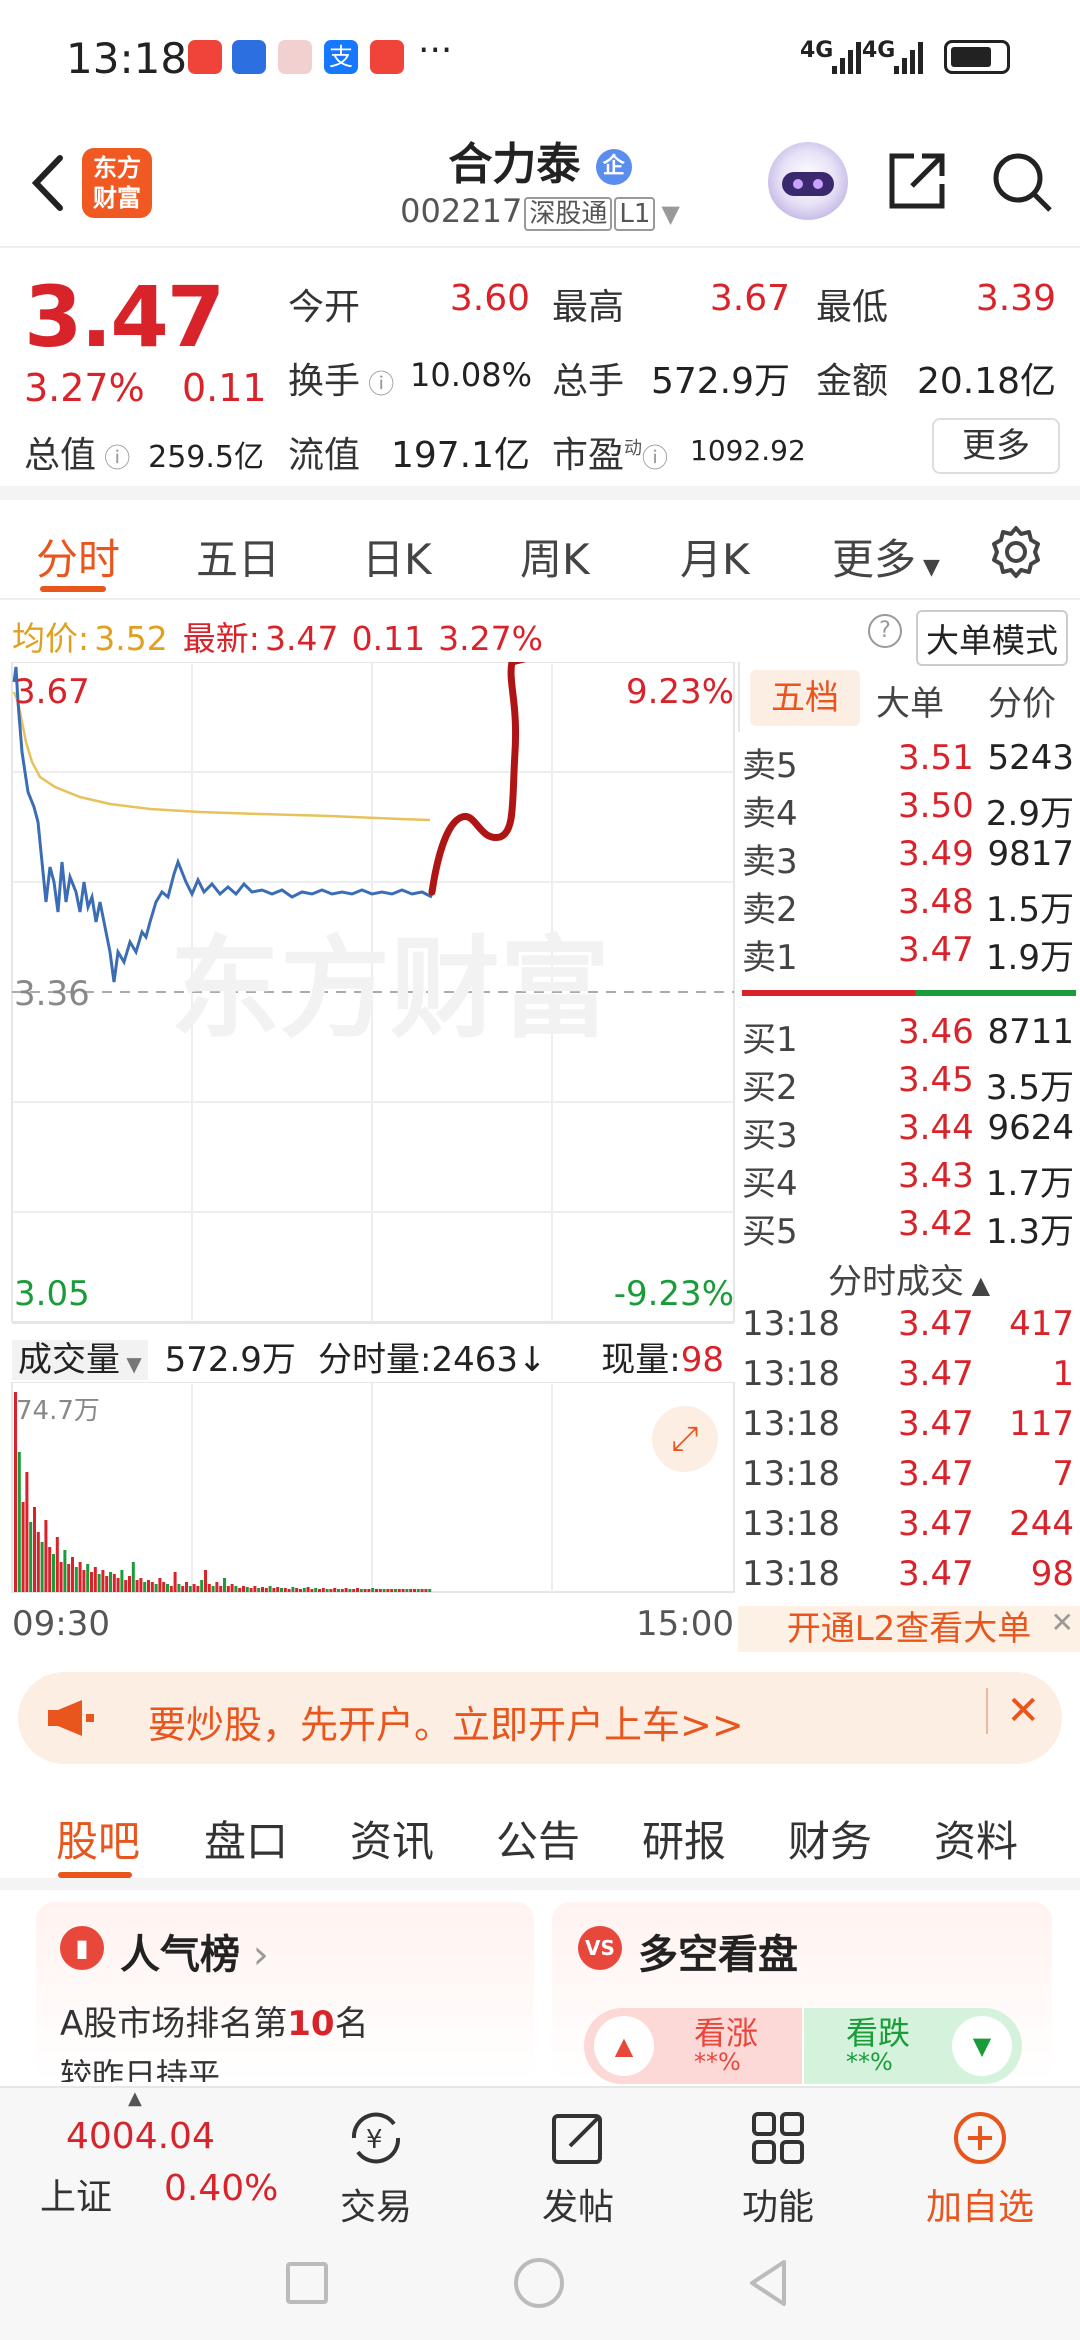 This screenshot has width=1080, height=2340. What do you see at coordinates (127, 58) in the screenshot?
I see `status-time: 13:18` at bounding box center [127, 58].